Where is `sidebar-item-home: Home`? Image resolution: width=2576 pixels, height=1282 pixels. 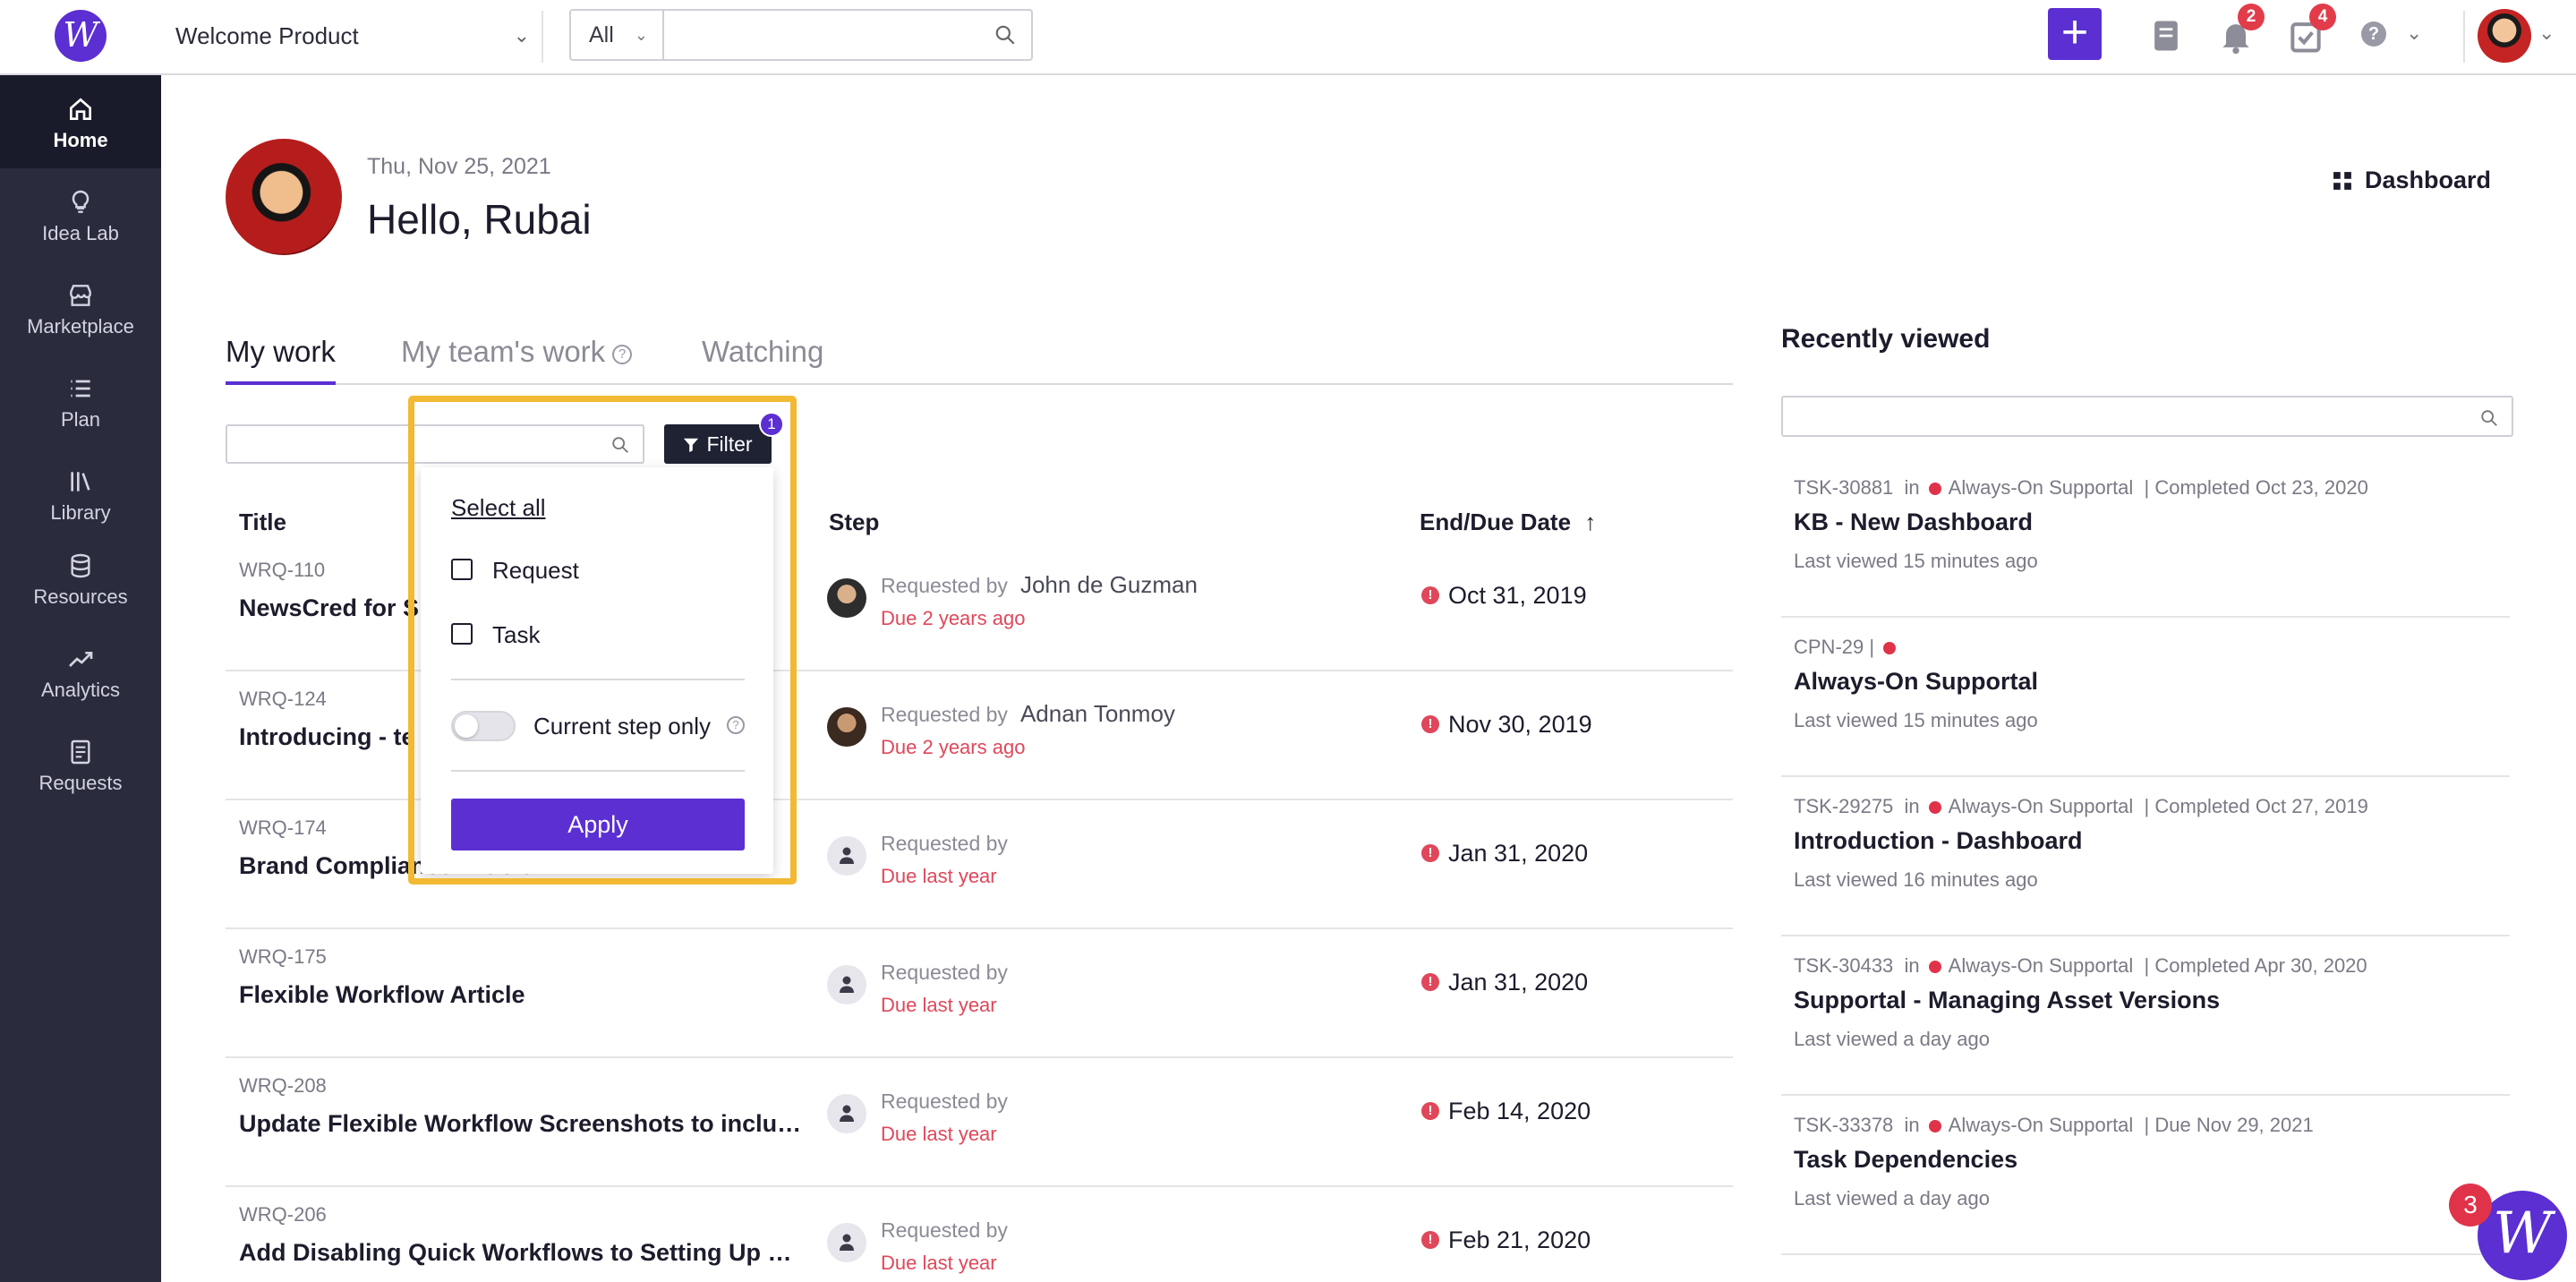
sidebar-item-home: Home is located at coordinates (80, 121).